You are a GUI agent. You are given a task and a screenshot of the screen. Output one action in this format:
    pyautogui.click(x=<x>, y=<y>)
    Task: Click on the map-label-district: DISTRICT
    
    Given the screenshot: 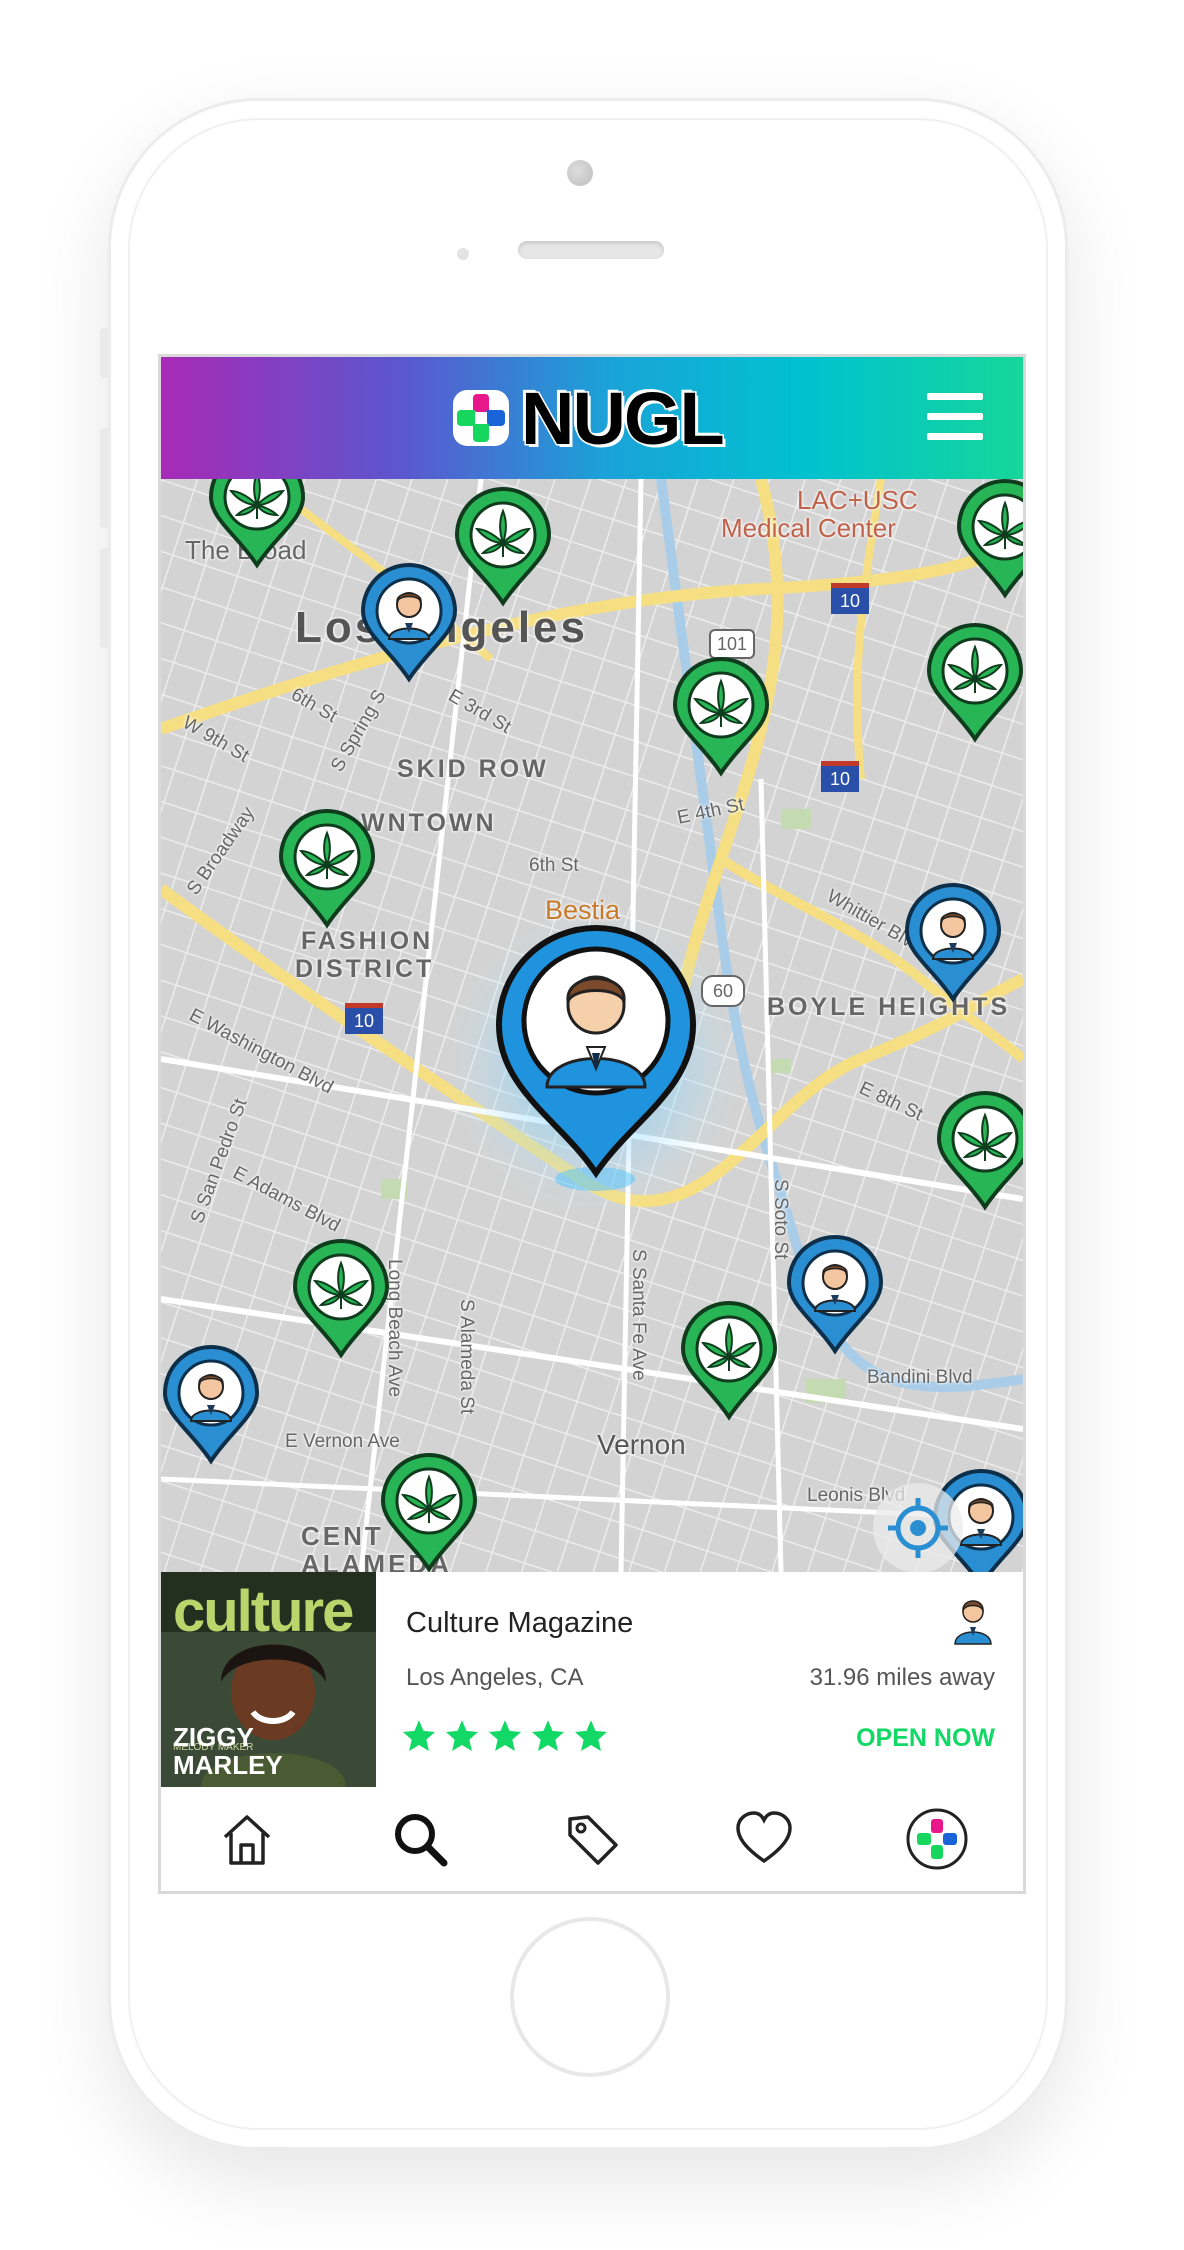 What is the action you would take?
    pyautogui.click(x=365, y=969)
    